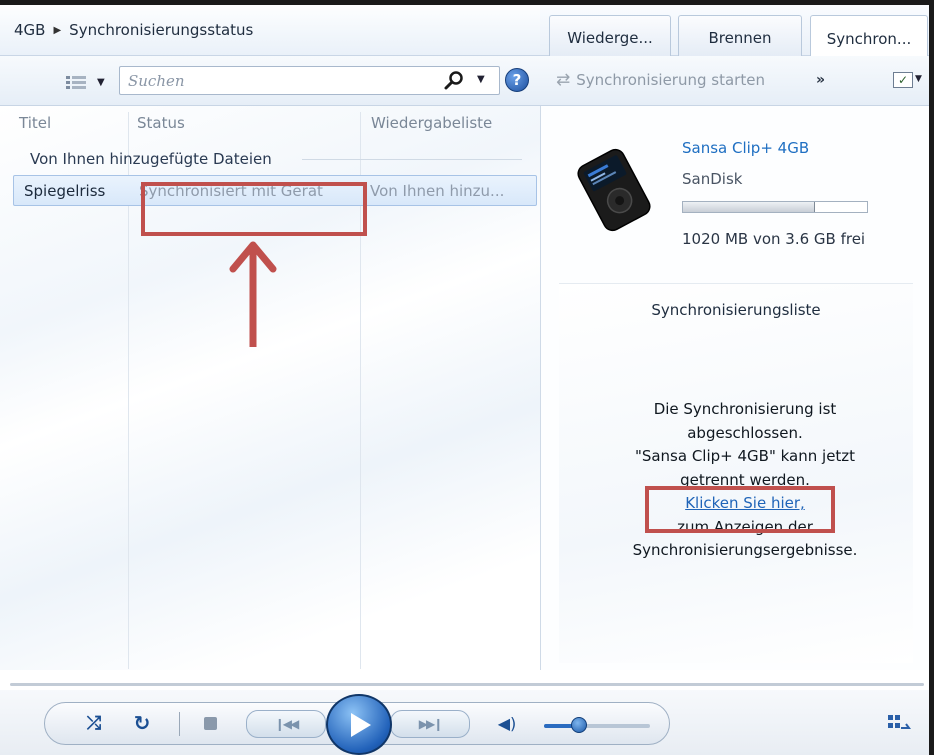 Image resolution: width=934 pixels, height=755 pixels. I want to click on seek-bar, so click(467, 684).